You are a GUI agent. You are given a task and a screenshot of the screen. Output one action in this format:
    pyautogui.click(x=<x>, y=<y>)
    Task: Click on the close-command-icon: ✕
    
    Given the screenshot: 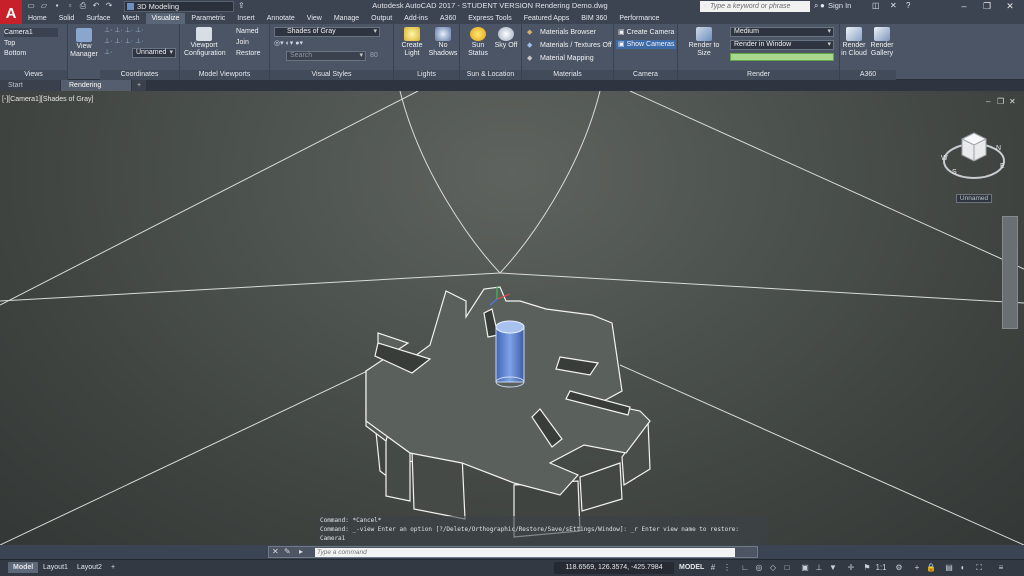 What is the action you would take?
    pyautogui.click(x=275, y=551)
    